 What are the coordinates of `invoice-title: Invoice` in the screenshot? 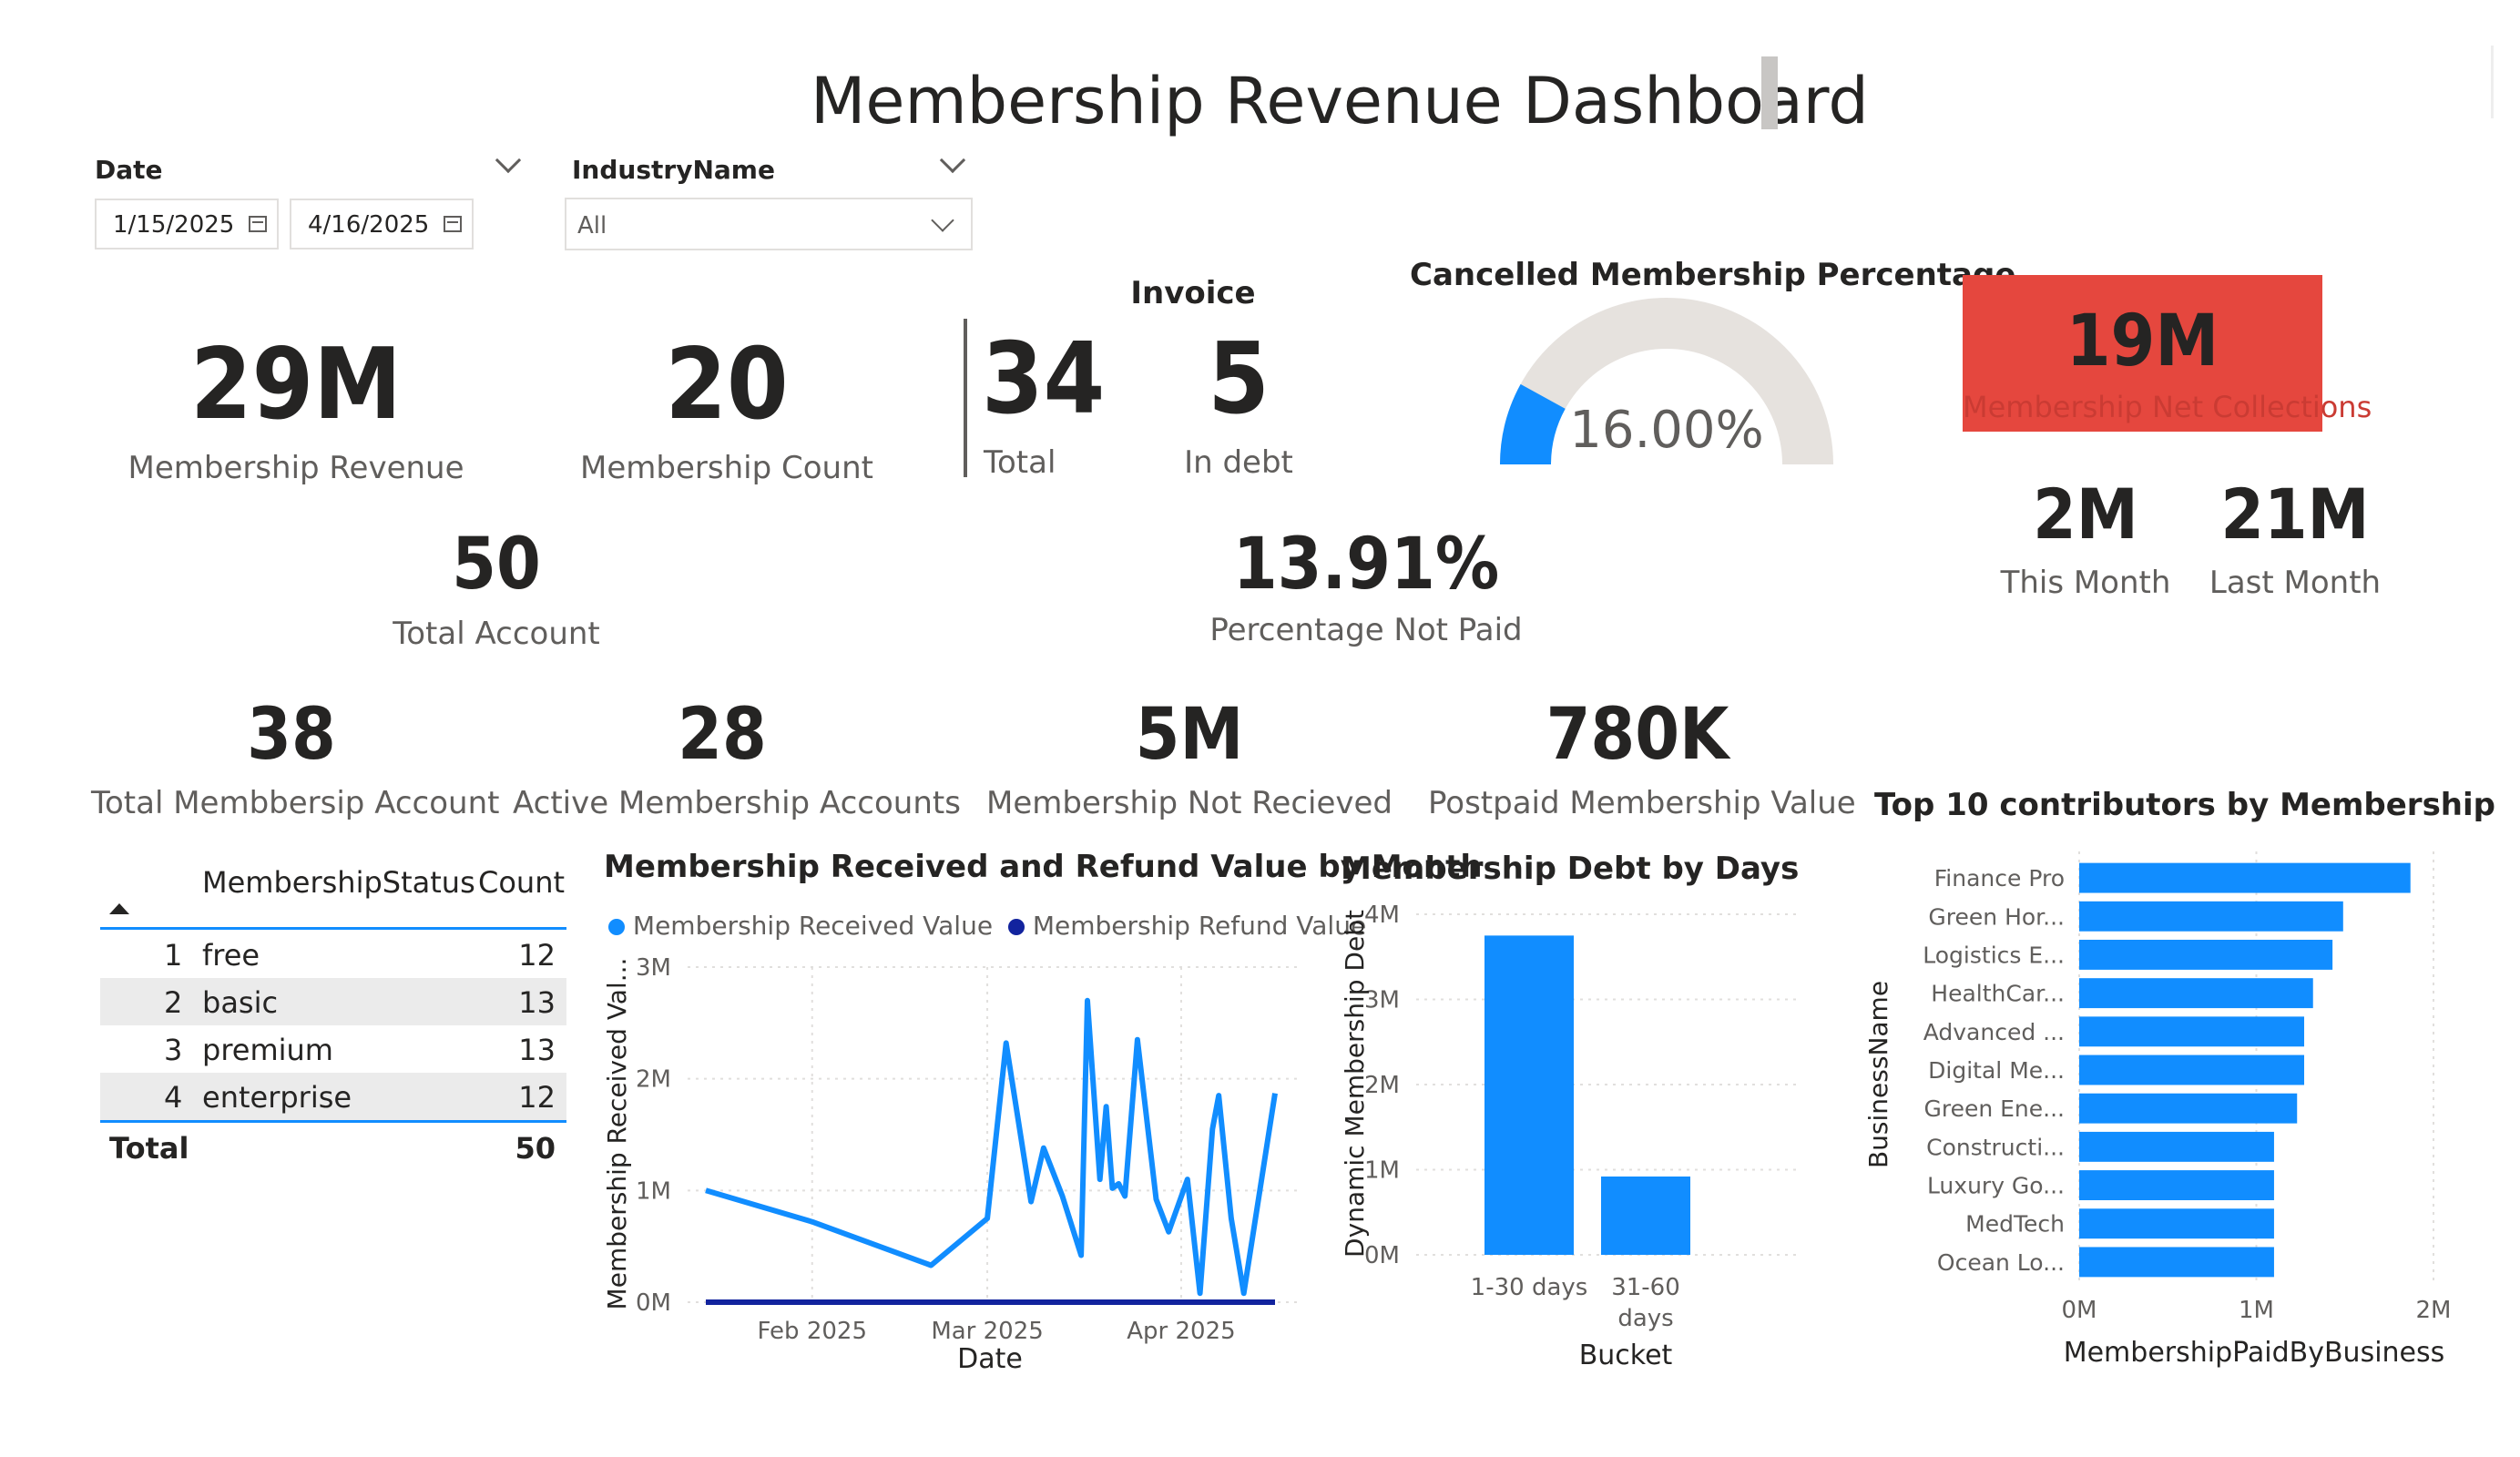 It's located at (1193, 293).